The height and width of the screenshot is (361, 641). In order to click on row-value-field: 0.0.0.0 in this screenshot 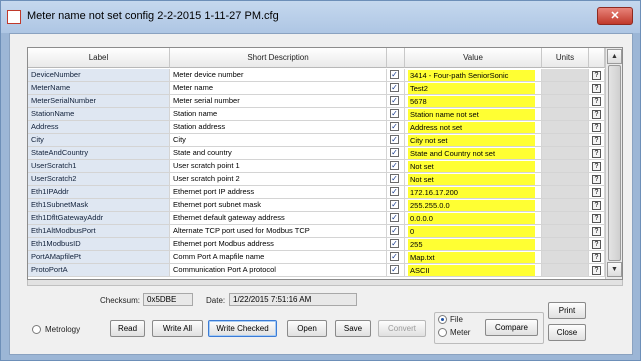, I will do `click(473, 218)`.